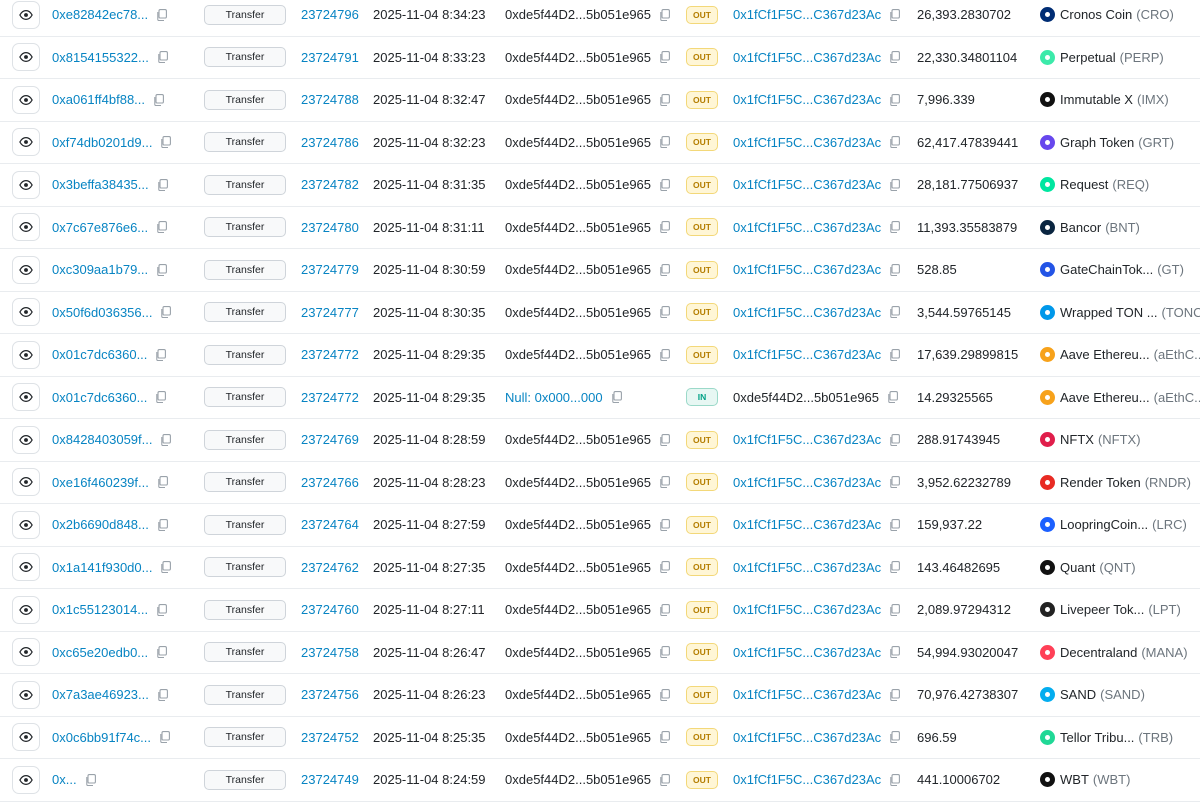 This screenshot has height=802, width=1200. I want to click on token-cell: Tellor Tribu... (TRB), so click(1120, 738).